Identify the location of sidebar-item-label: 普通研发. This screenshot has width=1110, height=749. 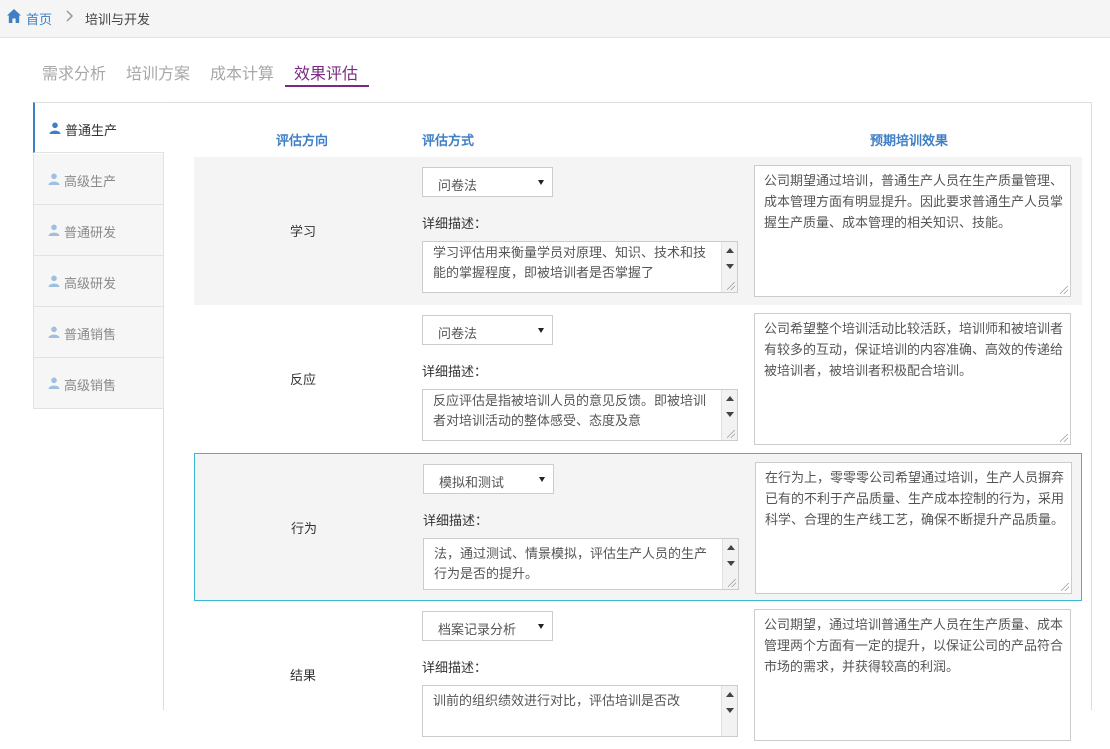
(90, 233).